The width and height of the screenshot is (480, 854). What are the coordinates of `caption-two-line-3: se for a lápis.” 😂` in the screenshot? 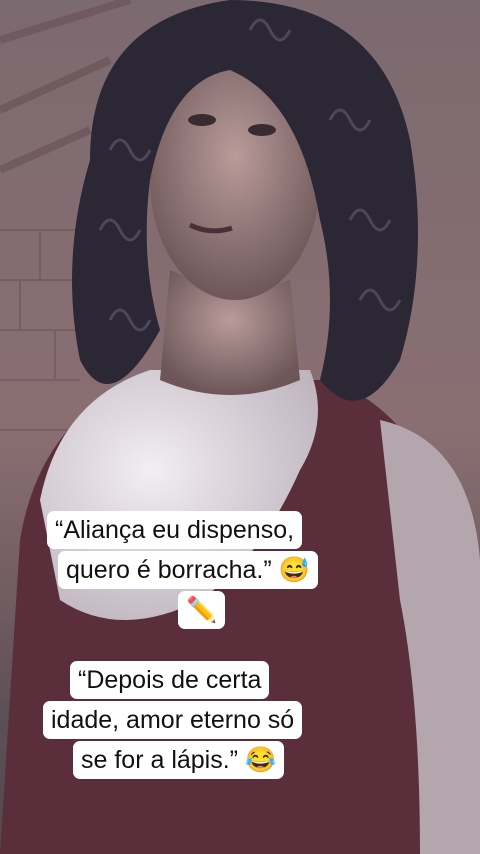 It's located at (179, 760).